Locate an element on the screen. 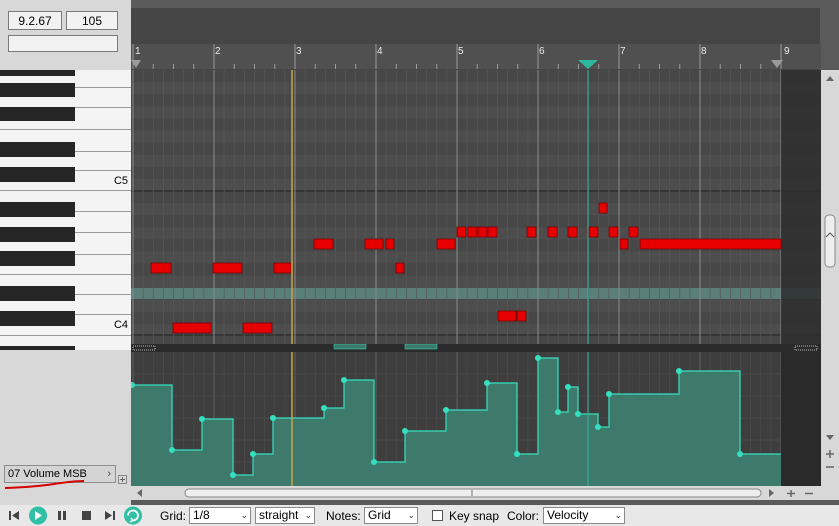 Image resolution: width=839 pixels, height=526 pixels. cc-lane-name: 07 Volume MSB is located at coordinates (47, 474).